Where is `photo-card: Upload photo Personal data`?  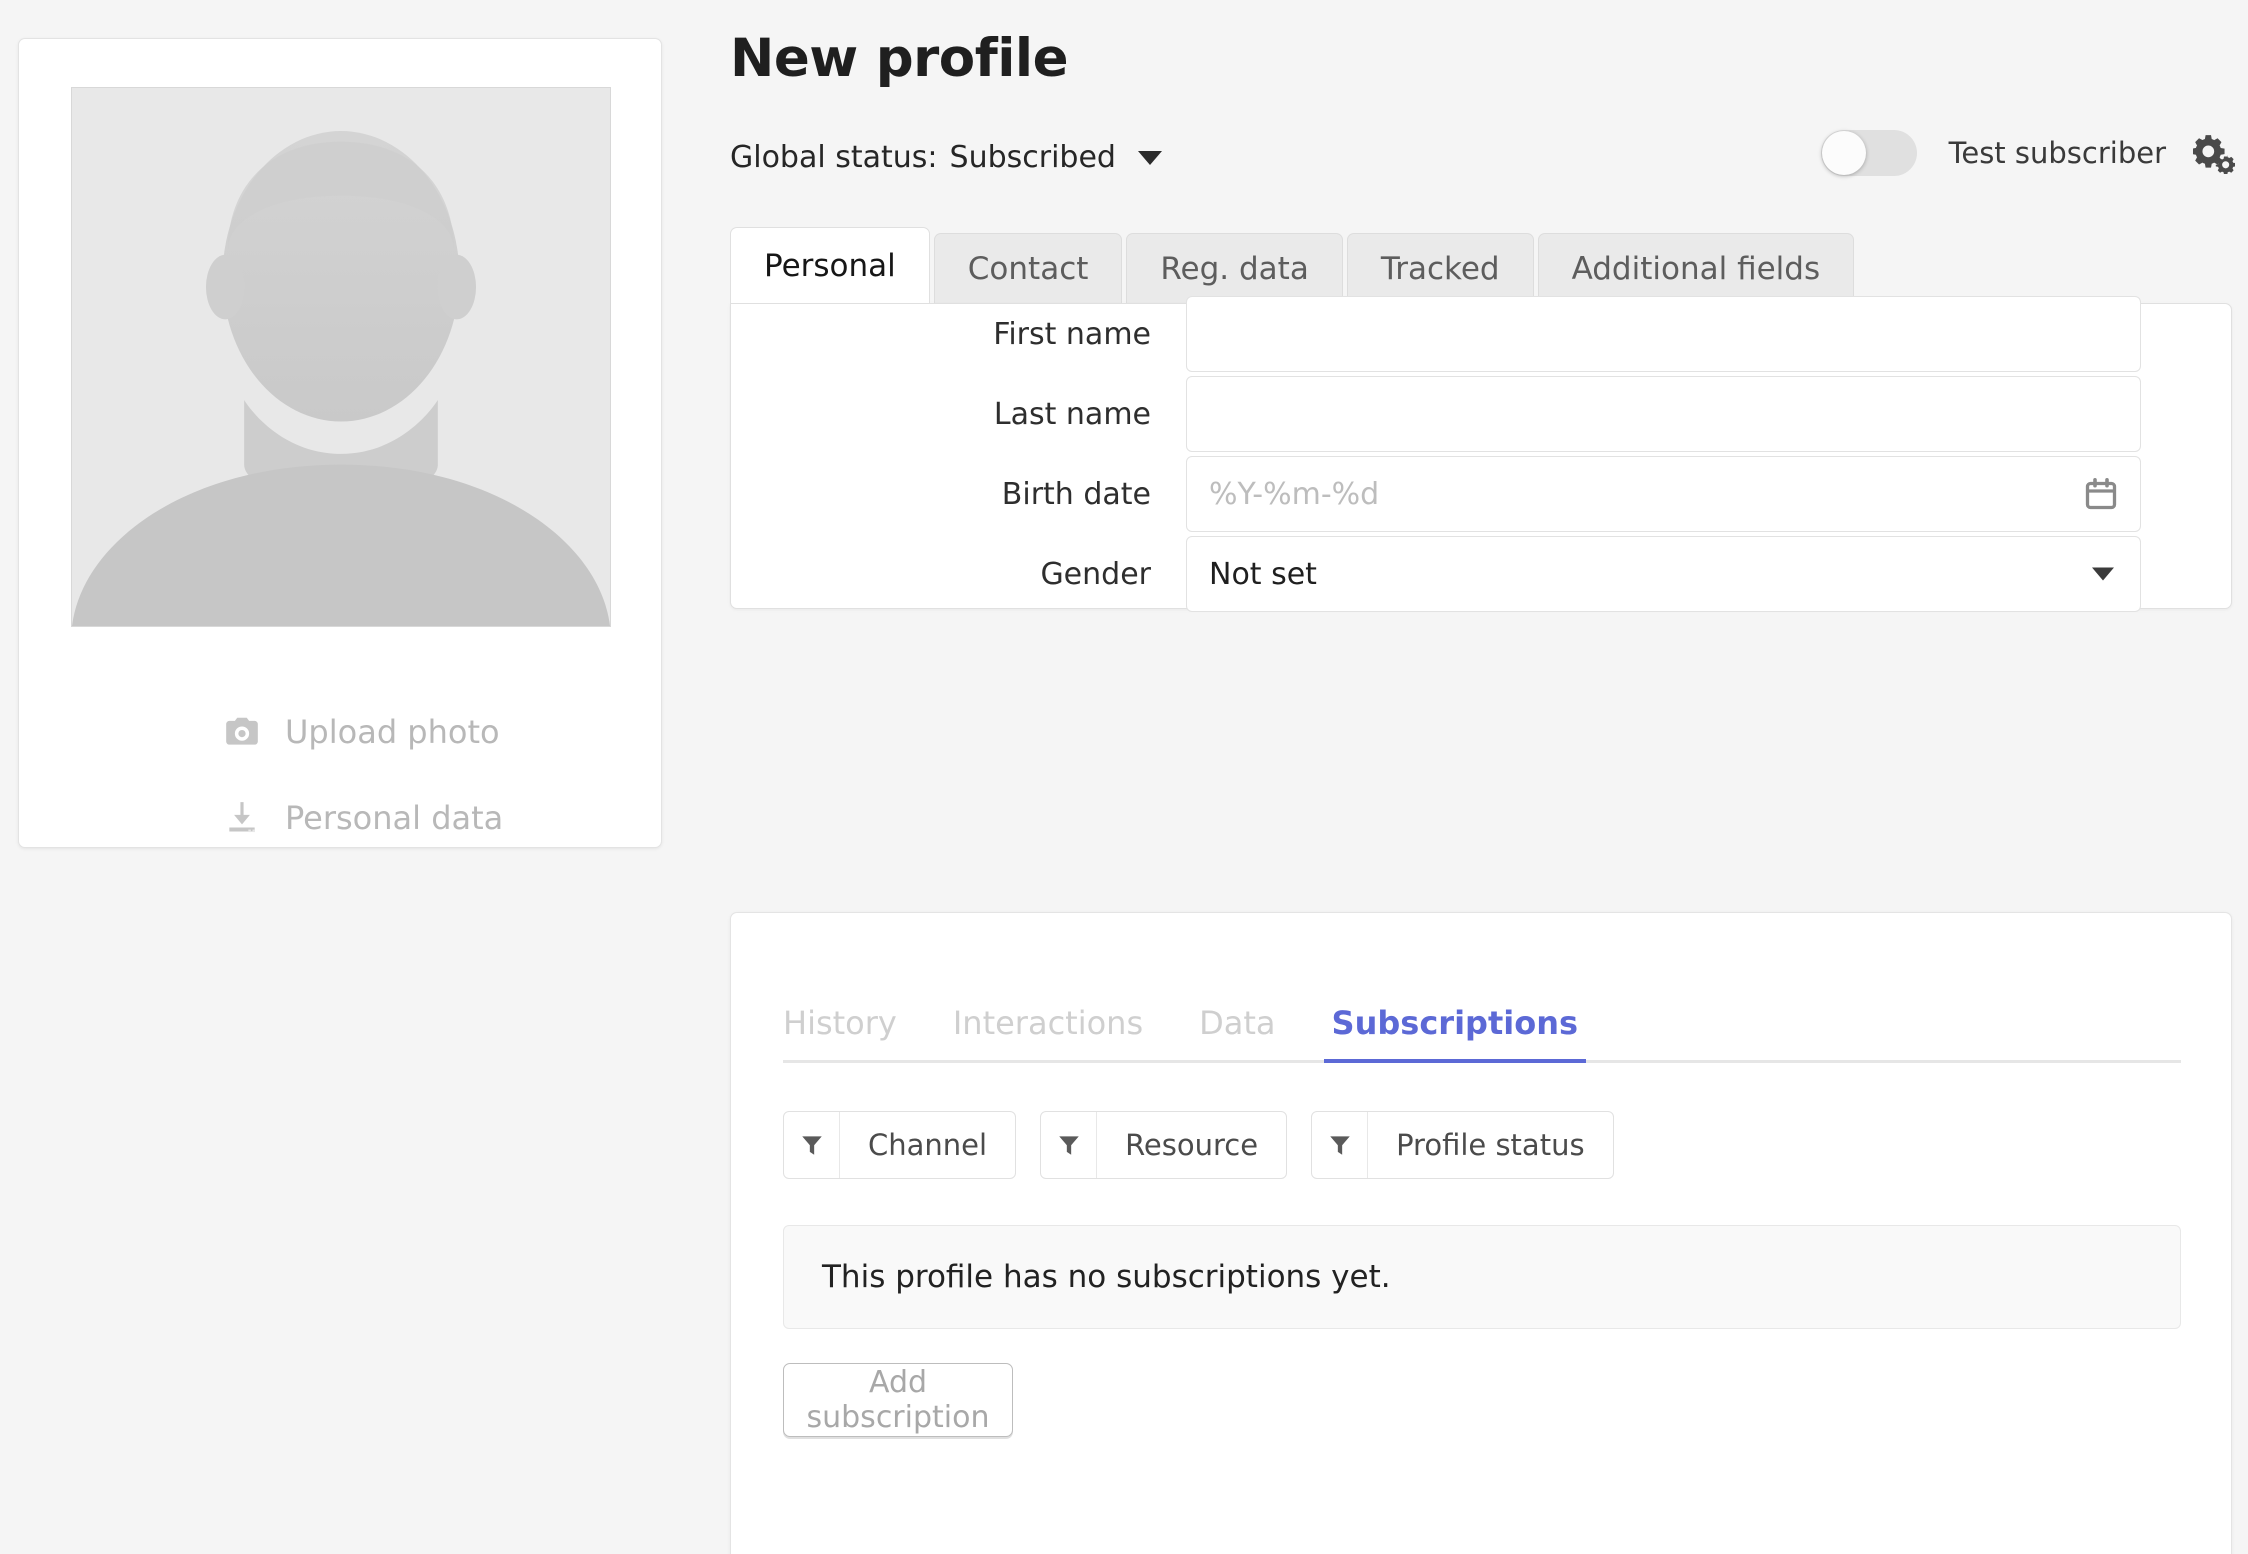 photo-card: Upload photo Personal data is located at coordinates (340, 443).